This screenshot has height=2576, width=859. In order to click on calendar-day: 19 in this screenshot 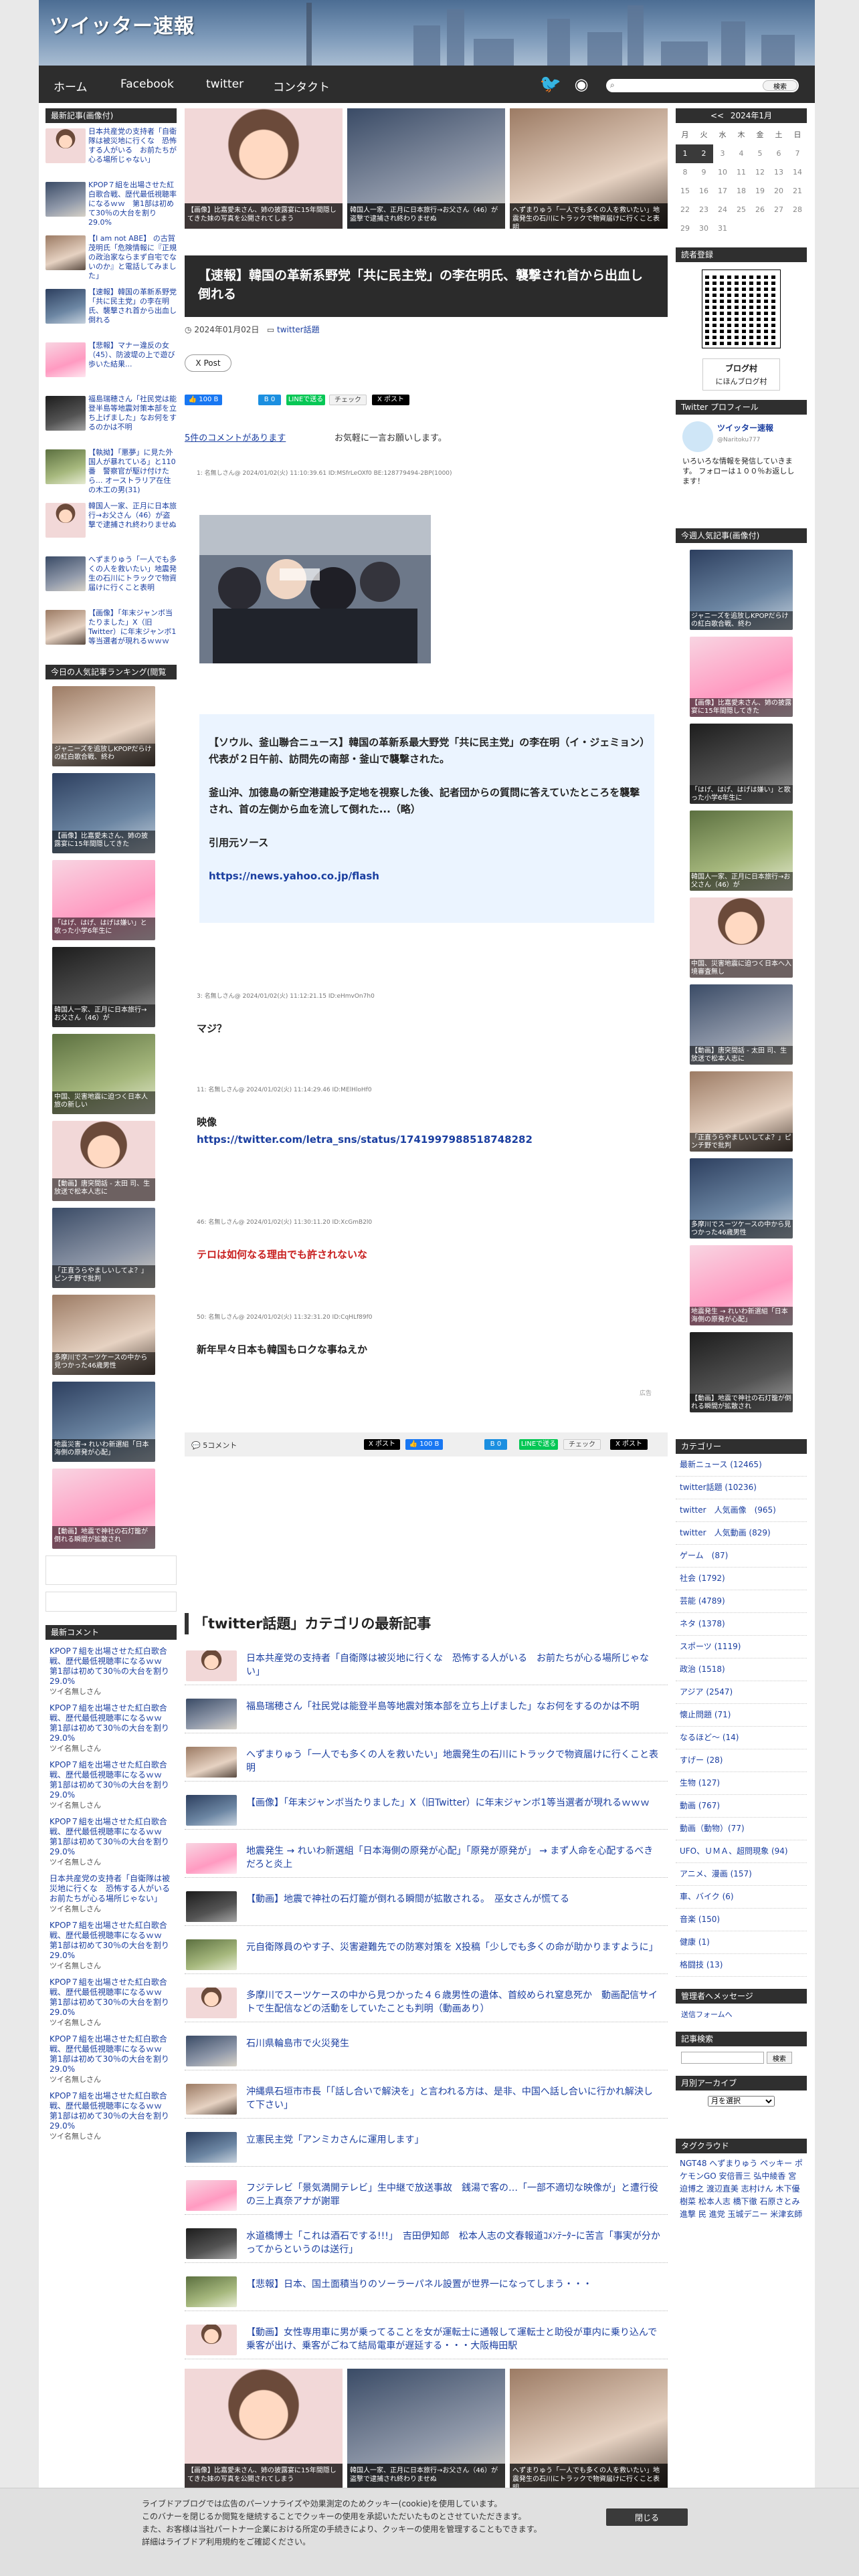, I will do `click(760, 191)`.